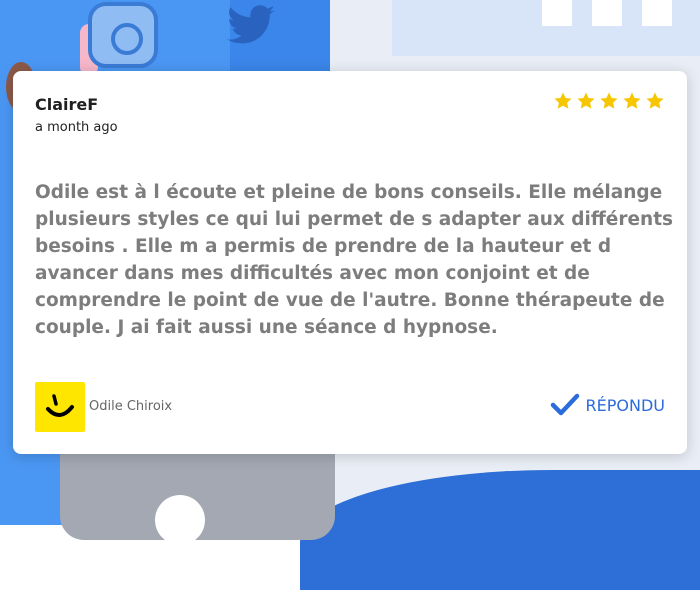  Describe the element at coordinates (546, 28) in the screenshot. I see `background-panel` at that location.